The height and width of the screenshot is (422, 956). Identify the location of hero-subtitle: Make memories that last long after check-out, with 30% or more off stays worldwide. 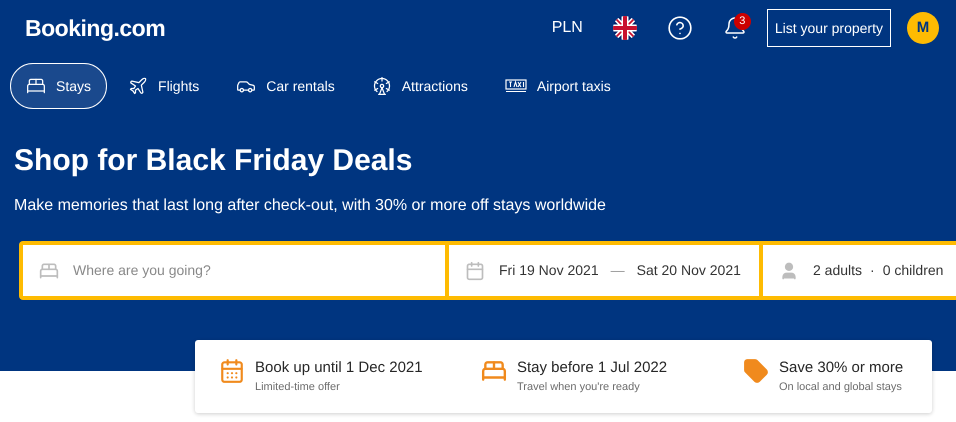
(310, 206).